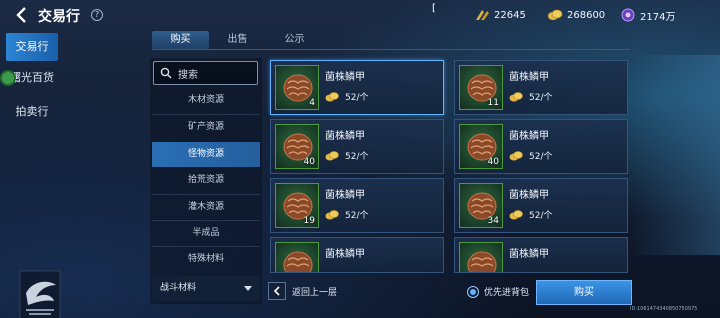 This screenshot has height=318, width=720. What do you see at coordinates (507, 293) in the screenshot?
I see `radio-label: 优先进背包` at bounding box center [507, 293].